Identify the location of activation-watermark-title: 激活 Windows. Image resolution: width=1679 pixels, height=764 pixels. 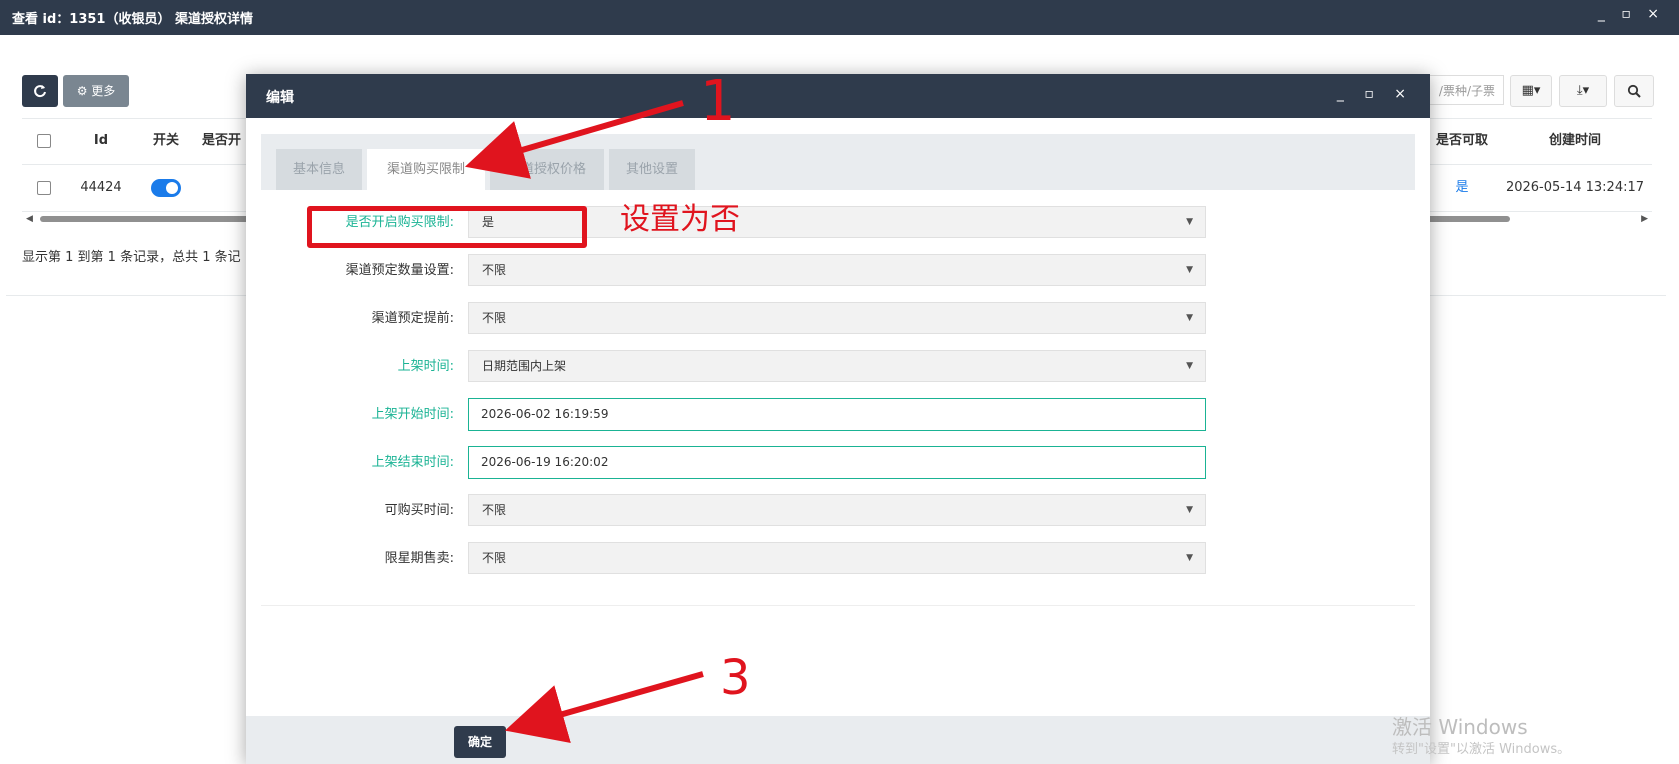
(1460, 727).